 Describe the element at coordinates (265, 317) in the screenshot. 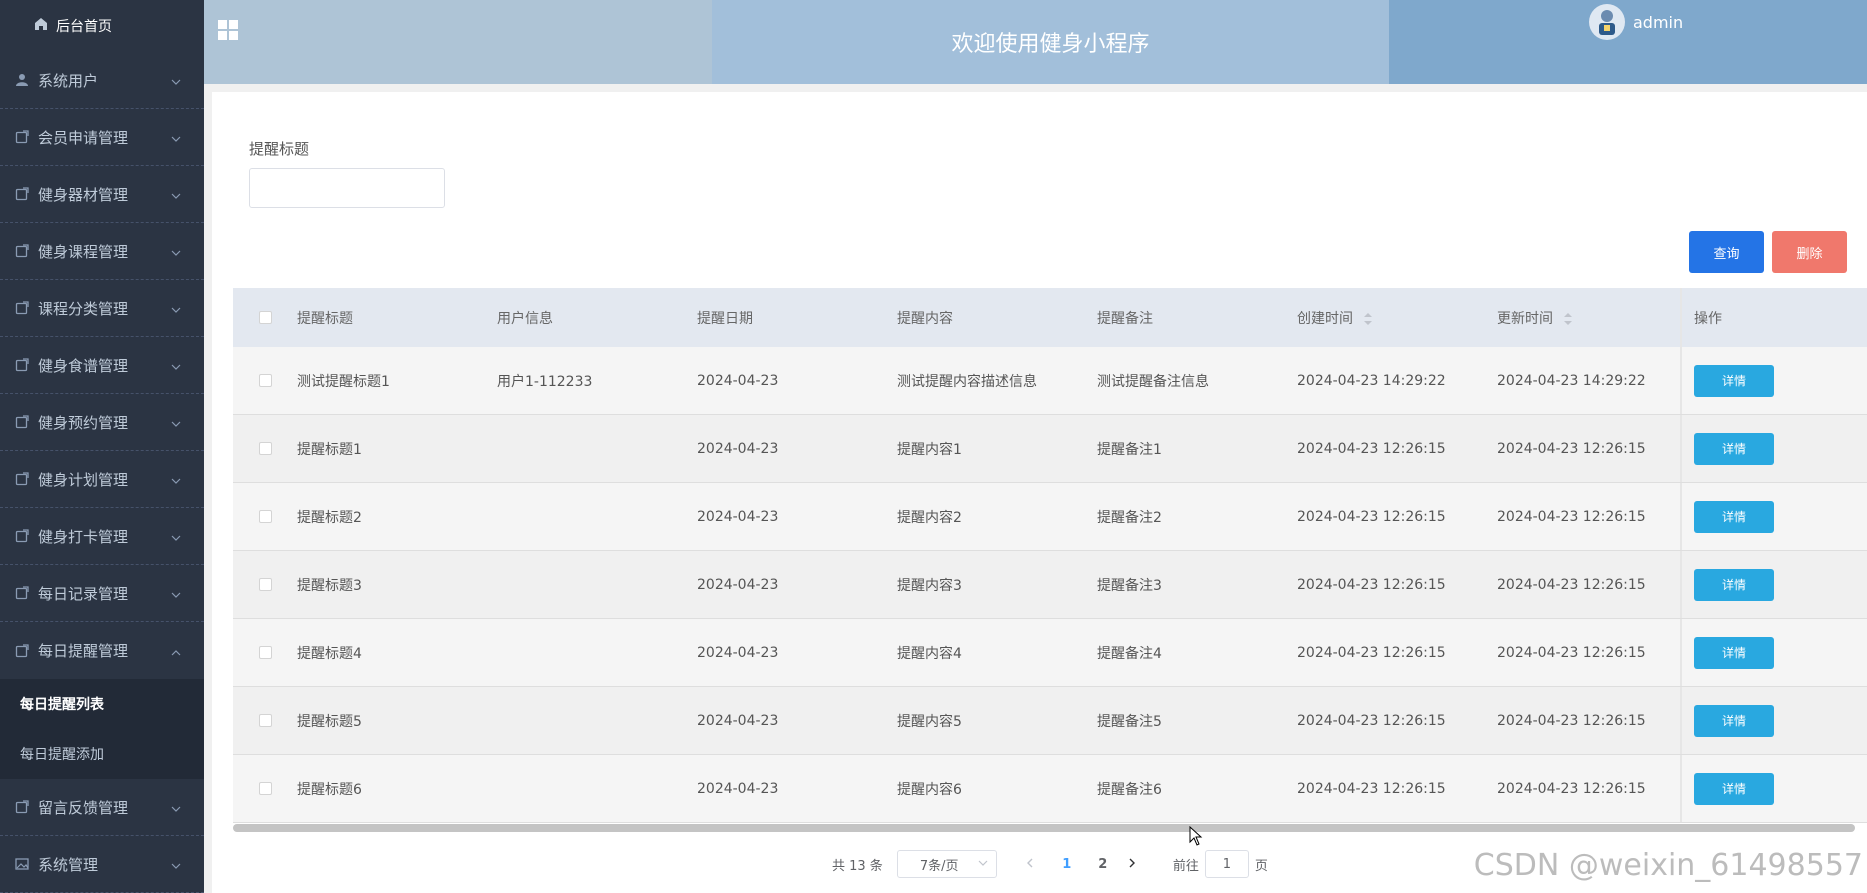

I see `select-all-checkbox` at that location.